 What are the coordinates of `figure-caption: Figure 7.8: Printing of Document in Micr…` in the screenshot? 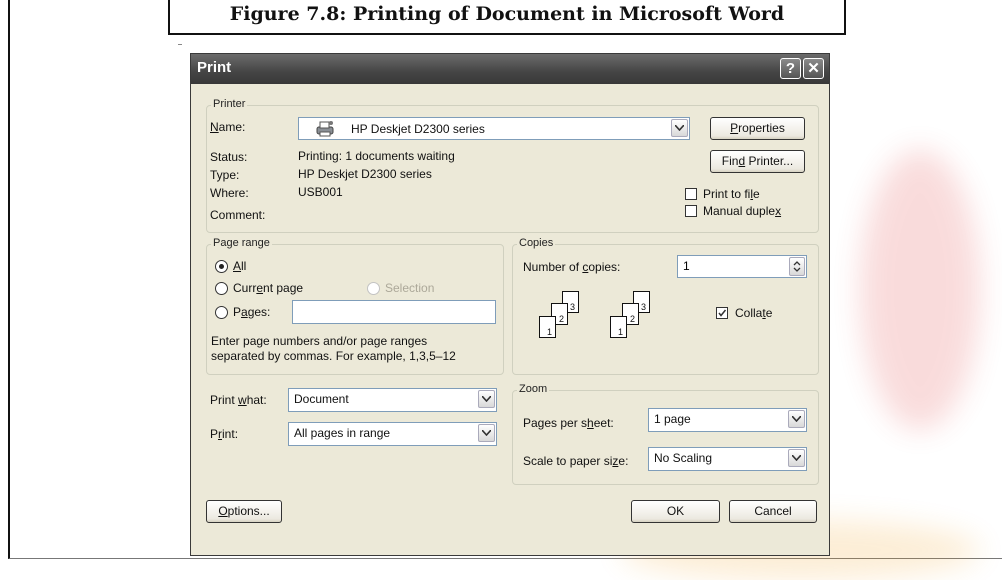 It's located at (507, 17).